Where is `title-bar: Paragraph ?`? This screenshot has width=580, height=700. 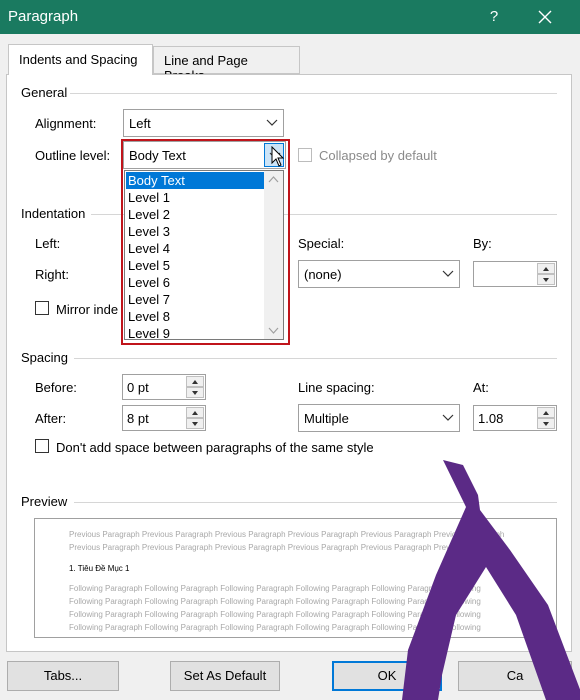
title-bar: Paragraph ? is located at coordinates (290, 17).